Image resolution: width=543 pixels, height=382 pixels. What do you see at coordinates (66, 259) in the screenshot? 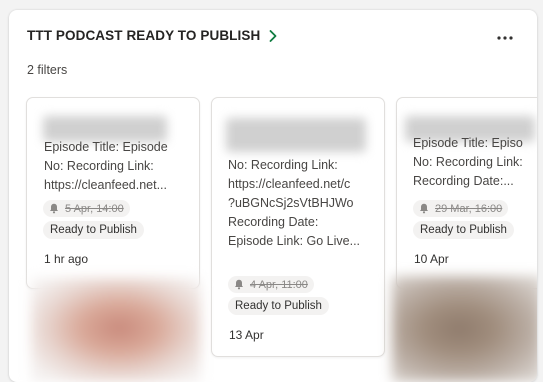
I see `card-meta: 1 hr ago` at bounding box center [66, 259].